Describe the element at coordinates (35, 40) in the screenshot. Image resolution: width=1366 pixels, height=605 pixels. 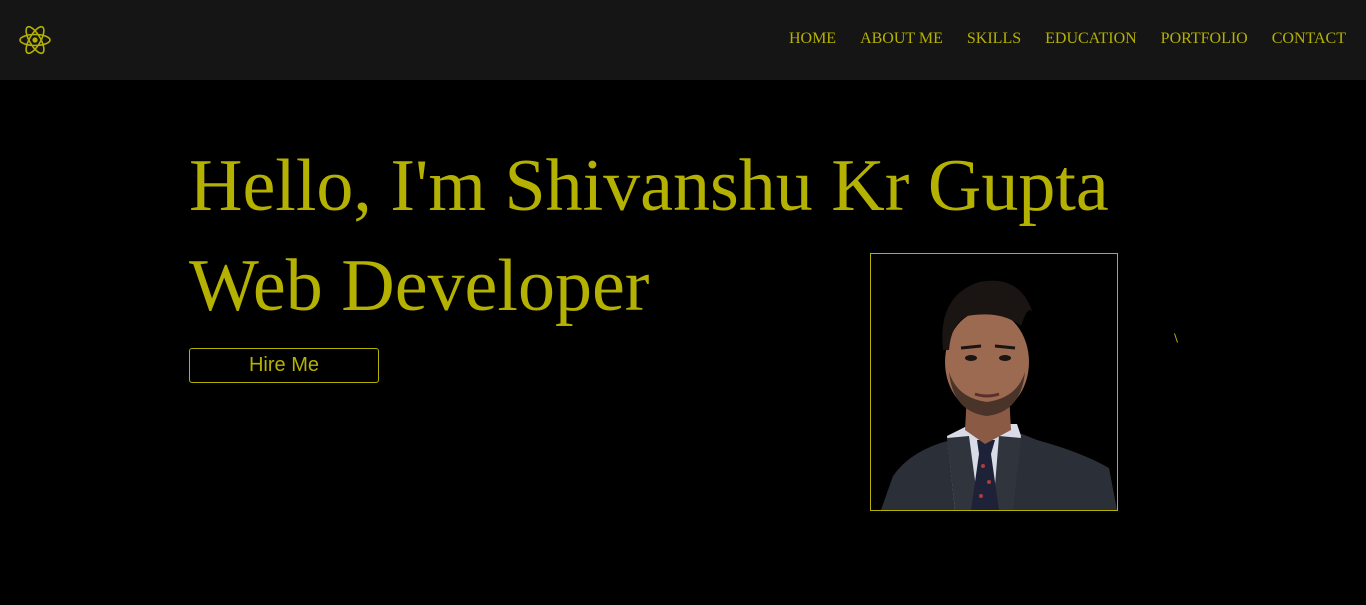
I see `atom-icon` at that location.